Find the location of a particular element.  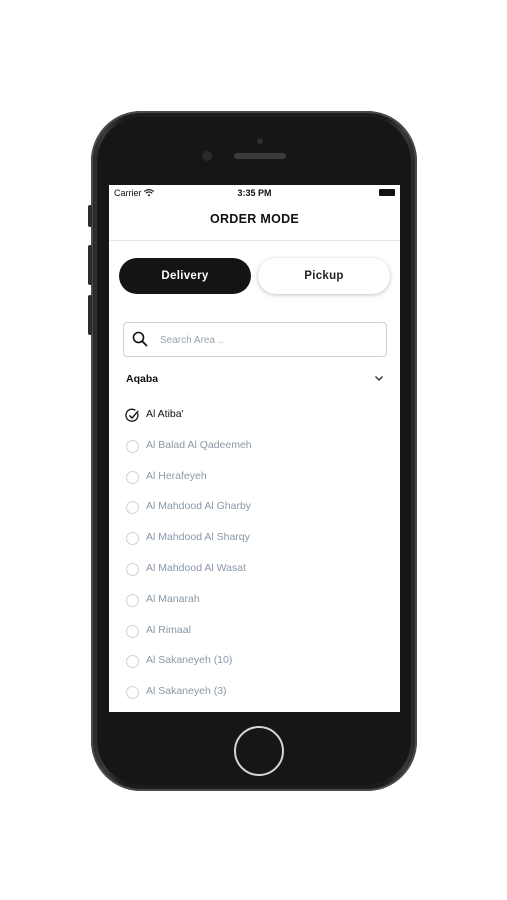

list-item-label: Al Sakaneyeh (10) is located at coordinates (189, 660).